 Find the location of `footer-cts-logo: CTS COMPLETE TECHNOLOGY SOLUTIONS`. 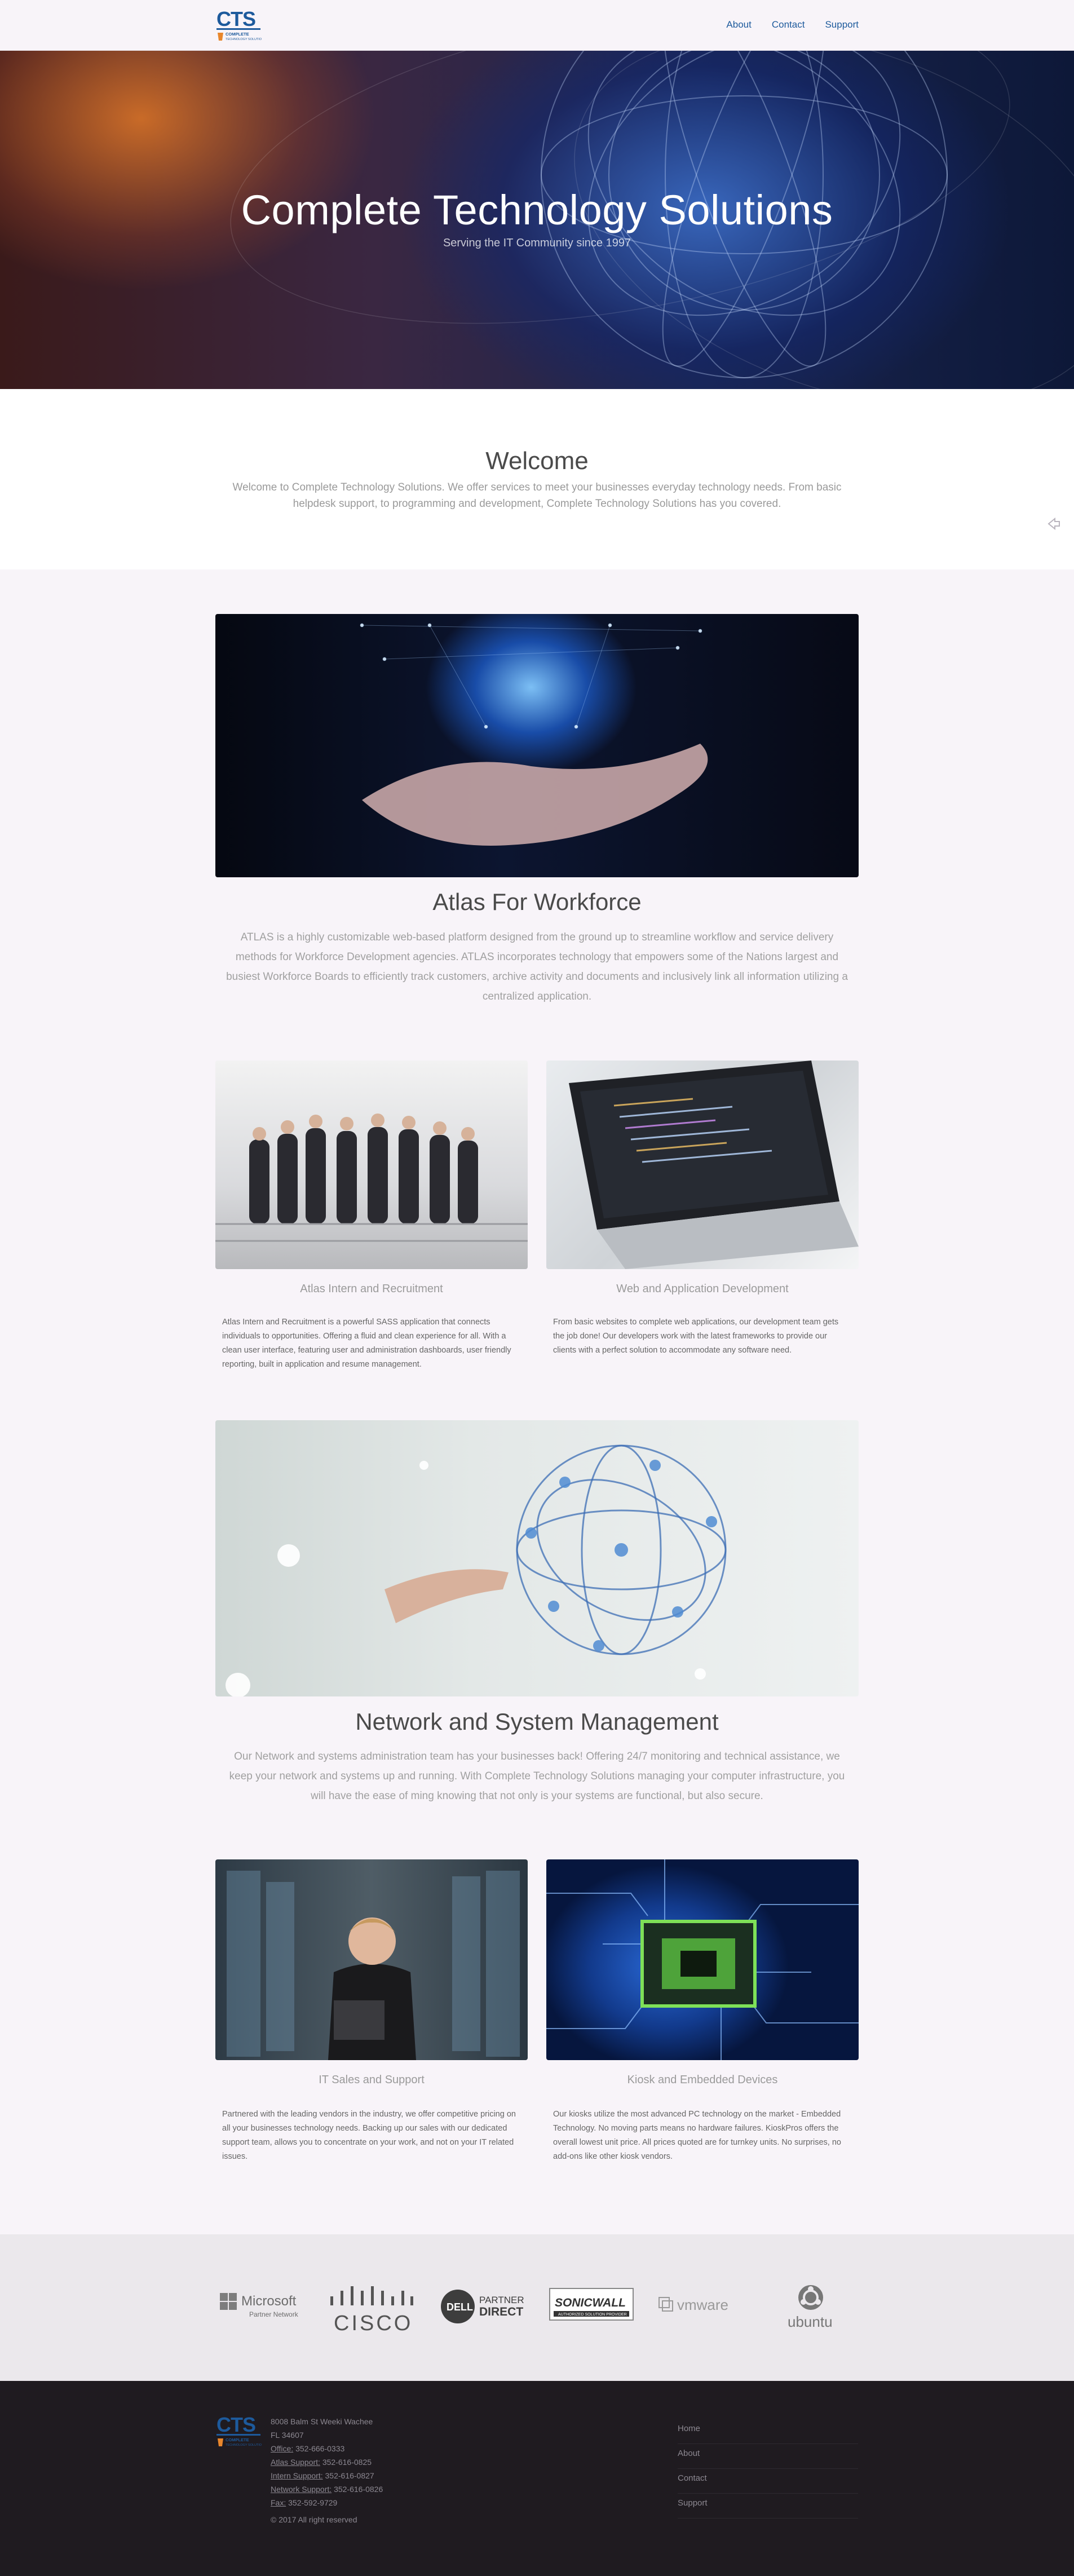

footer-cts-logo: CTS COMPLETE TECHNOLOGY SOLUTIONS is located at coordinates (239, 2431).